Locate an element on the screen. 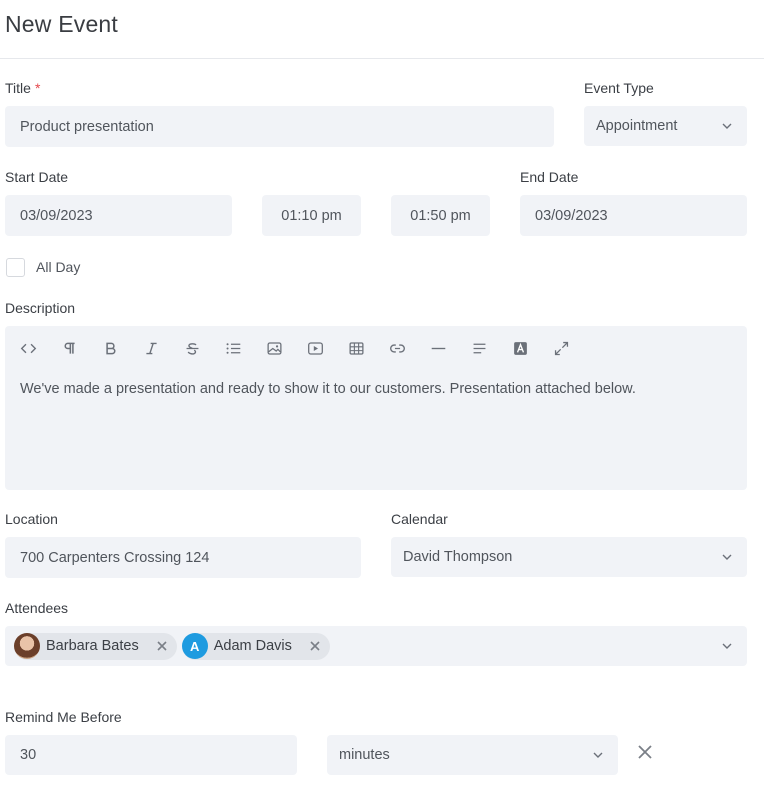 The width and height of the screenshot is (764, 789). remind-label: Remind Me Before is located at coordinates (63, 717).